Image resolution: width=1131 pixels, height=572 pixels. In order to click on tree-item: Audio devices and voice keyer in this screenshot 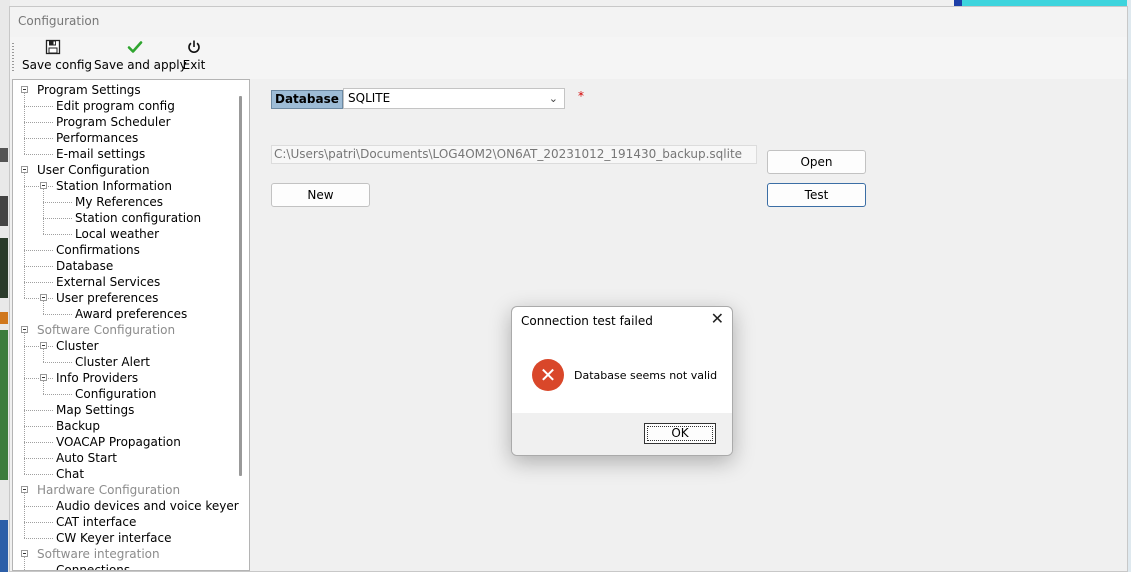, I will do `click(147, 506)`.